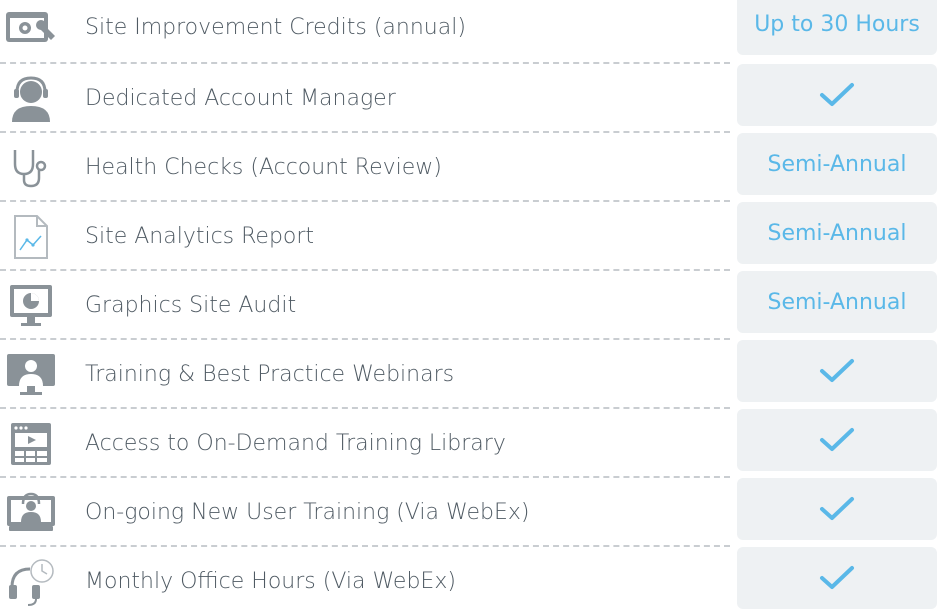 The width and height of the screenshot is (941, 616). I want to click on video-library-icon, so click(31, 444).